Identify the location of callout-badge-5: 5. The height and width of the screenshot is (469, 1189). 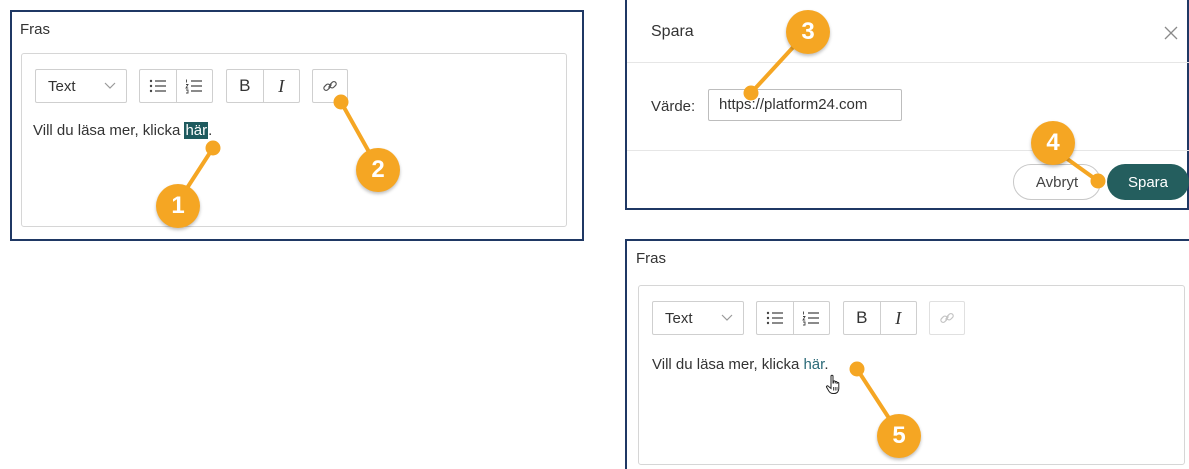
(899, 436).